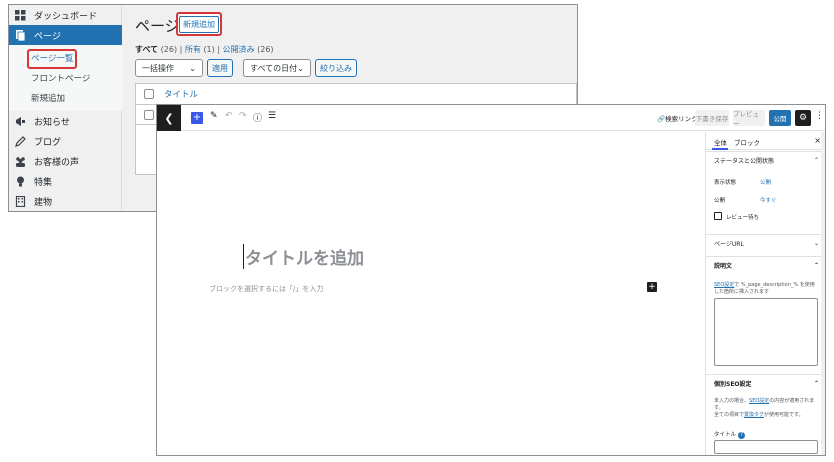 This screenshot has width=834, height=462. Describe the element at coordinates (65, 201) in the screenshot. I see `sidebar-item-building: 建物` at that location.